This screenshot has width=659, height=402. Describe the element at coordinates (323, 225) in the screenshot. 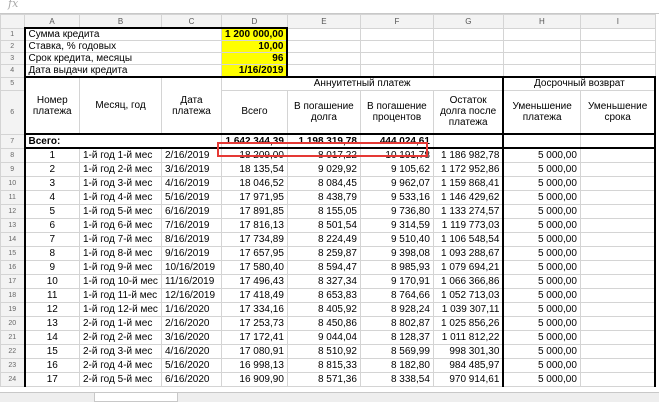

I see `principal-part-cell: 8 501,54` at that location.